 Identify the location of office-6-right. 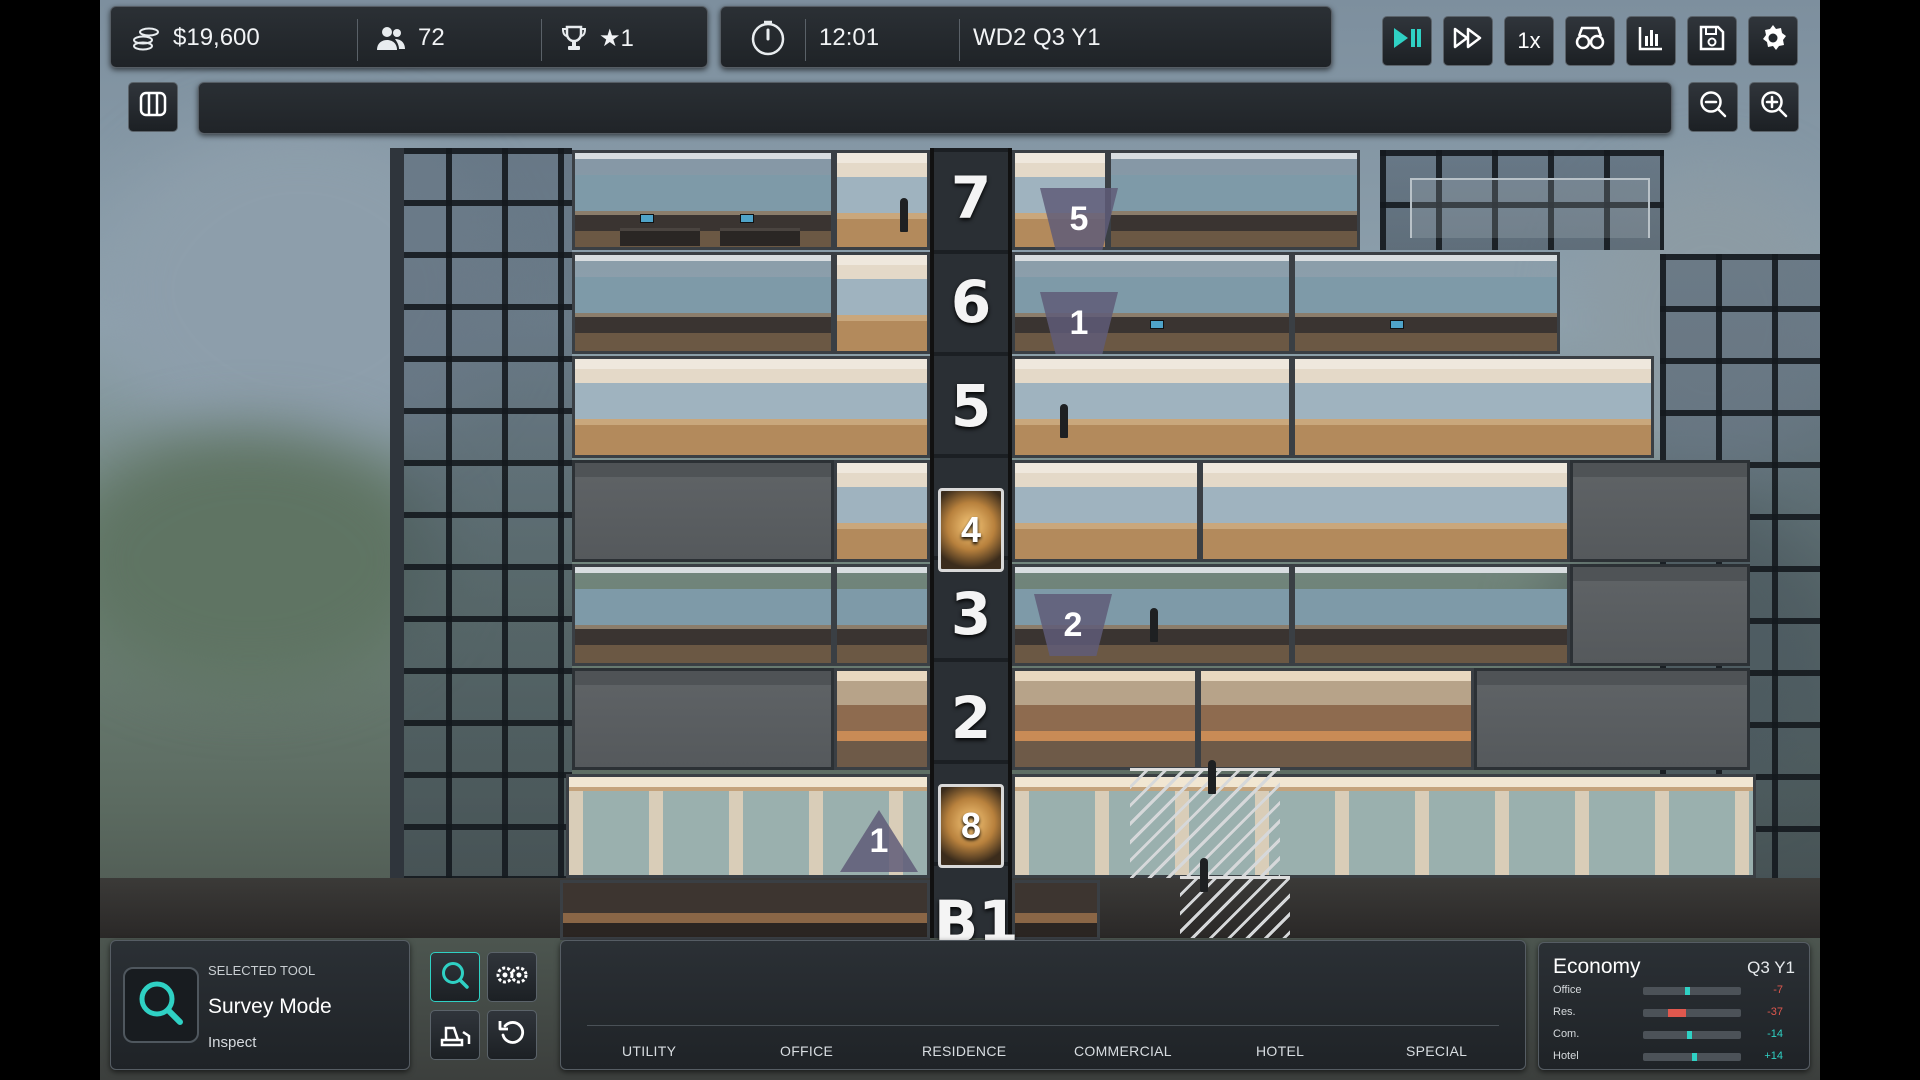
(1426, 303).